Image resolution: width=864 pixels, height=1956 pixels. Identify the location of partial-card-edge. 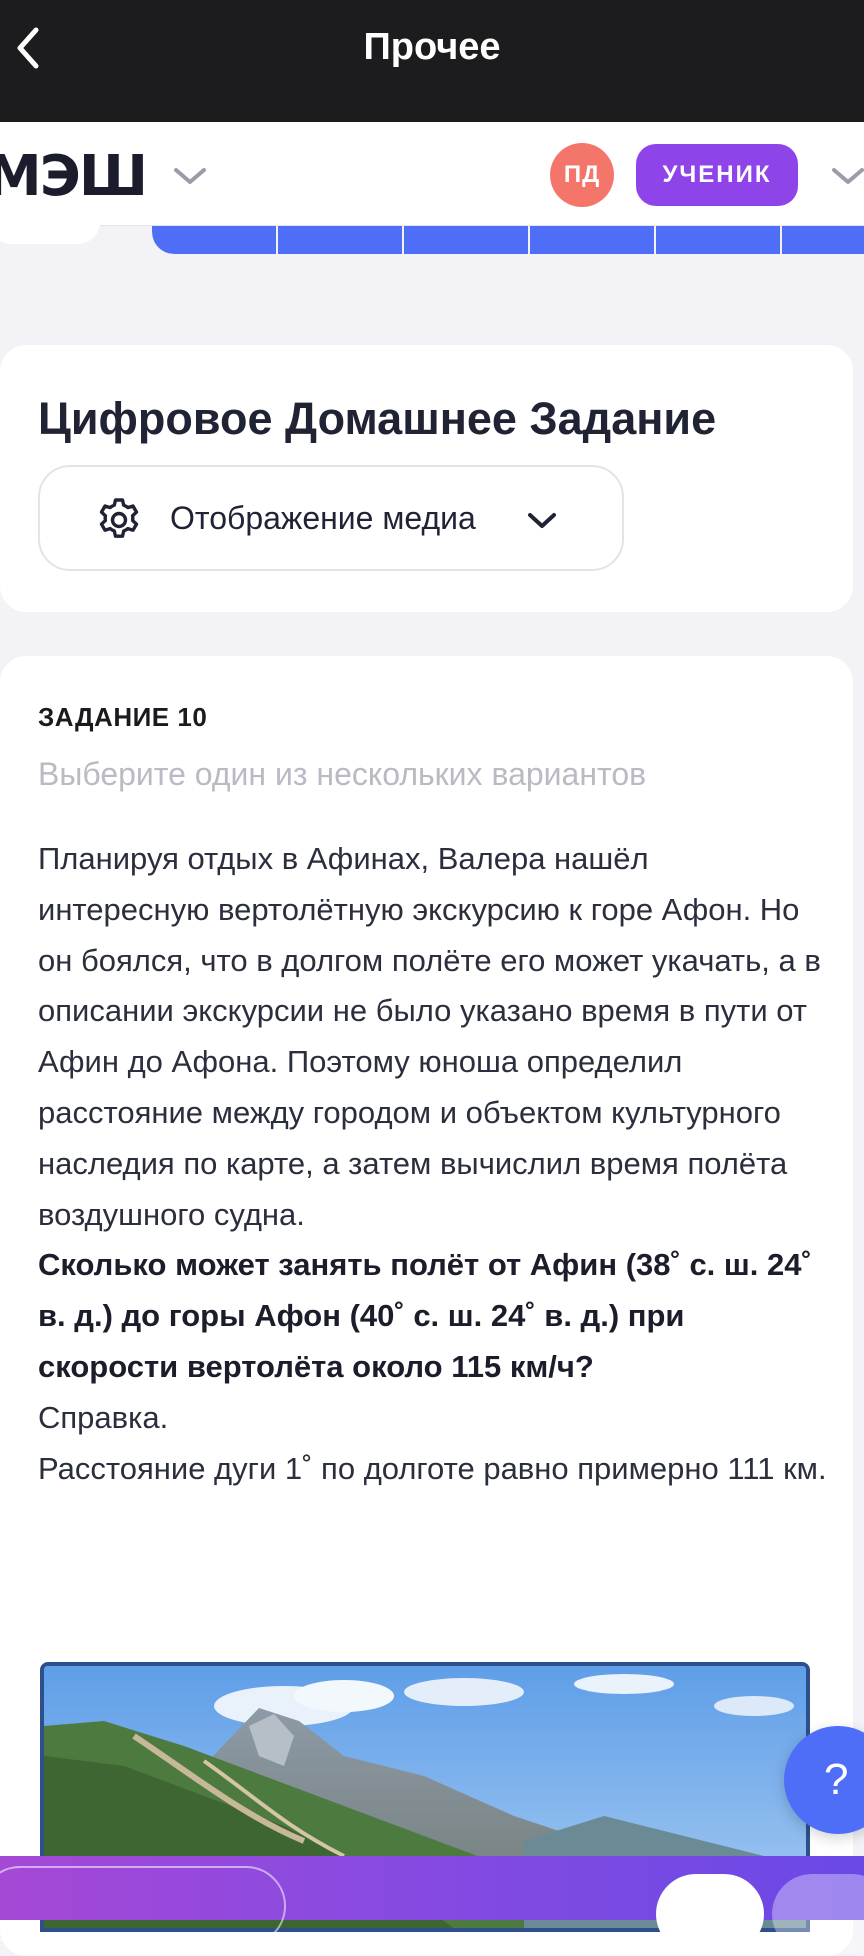
(50, 233).